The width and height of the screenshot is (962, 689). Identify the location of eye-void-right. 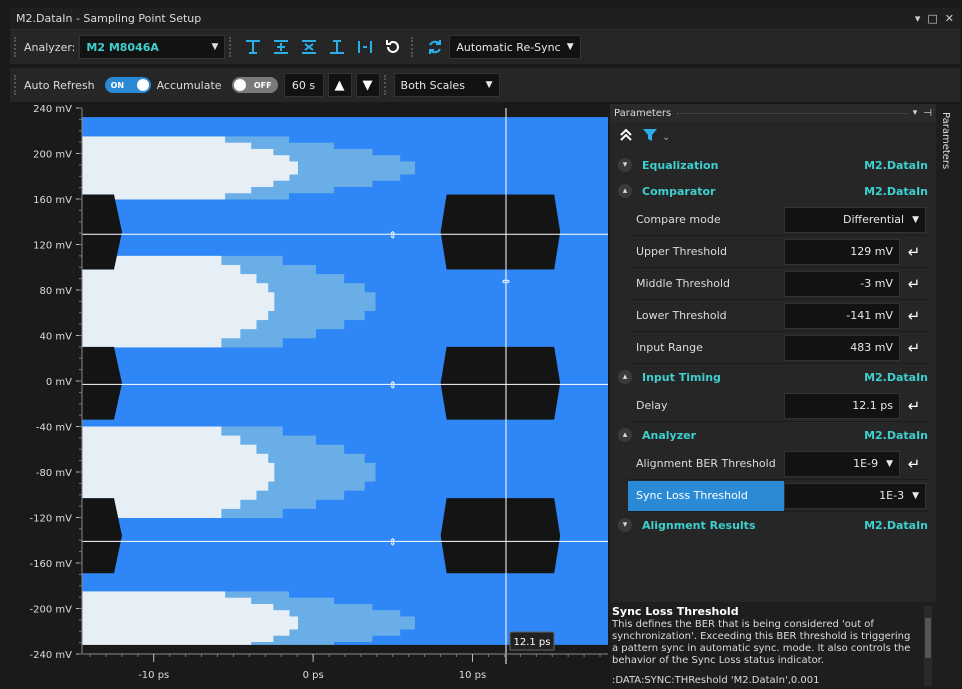
(500, 536).